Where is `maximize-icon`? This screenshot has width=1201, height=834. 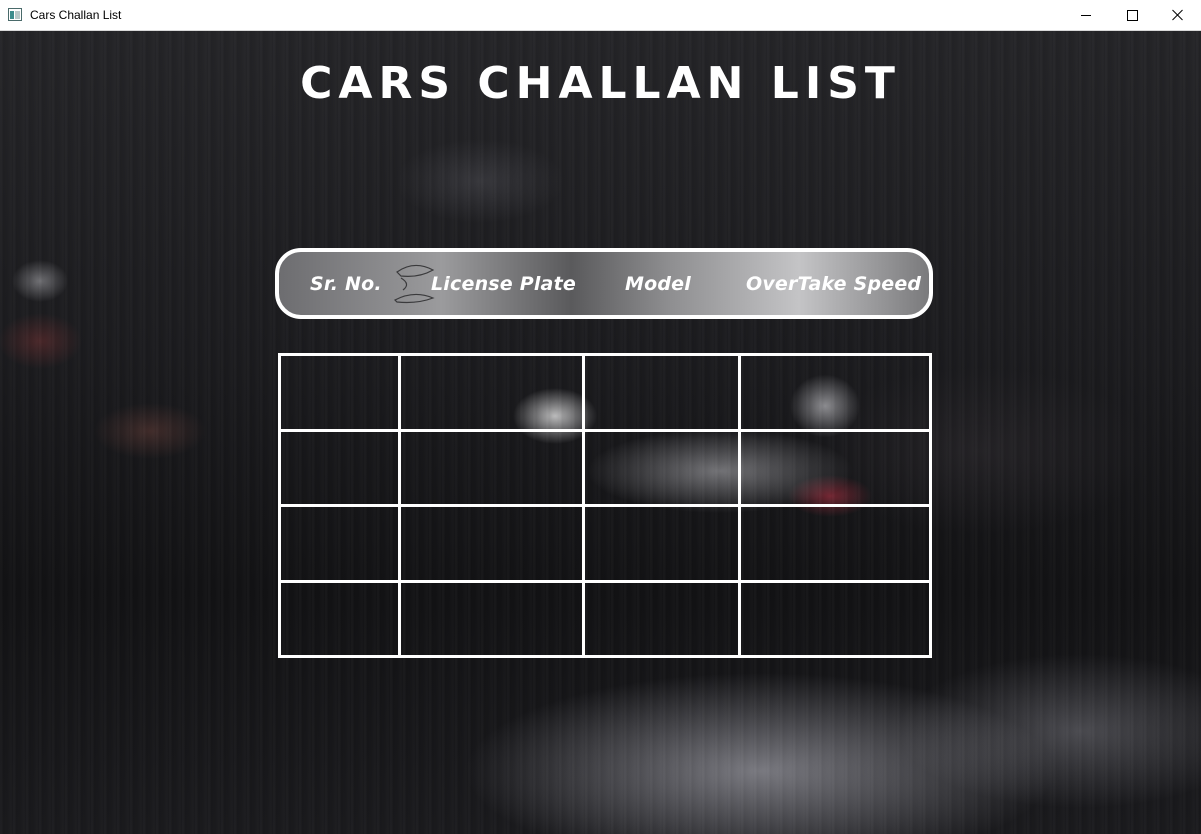
maximize-icon is located at coordinates (1132, 15).